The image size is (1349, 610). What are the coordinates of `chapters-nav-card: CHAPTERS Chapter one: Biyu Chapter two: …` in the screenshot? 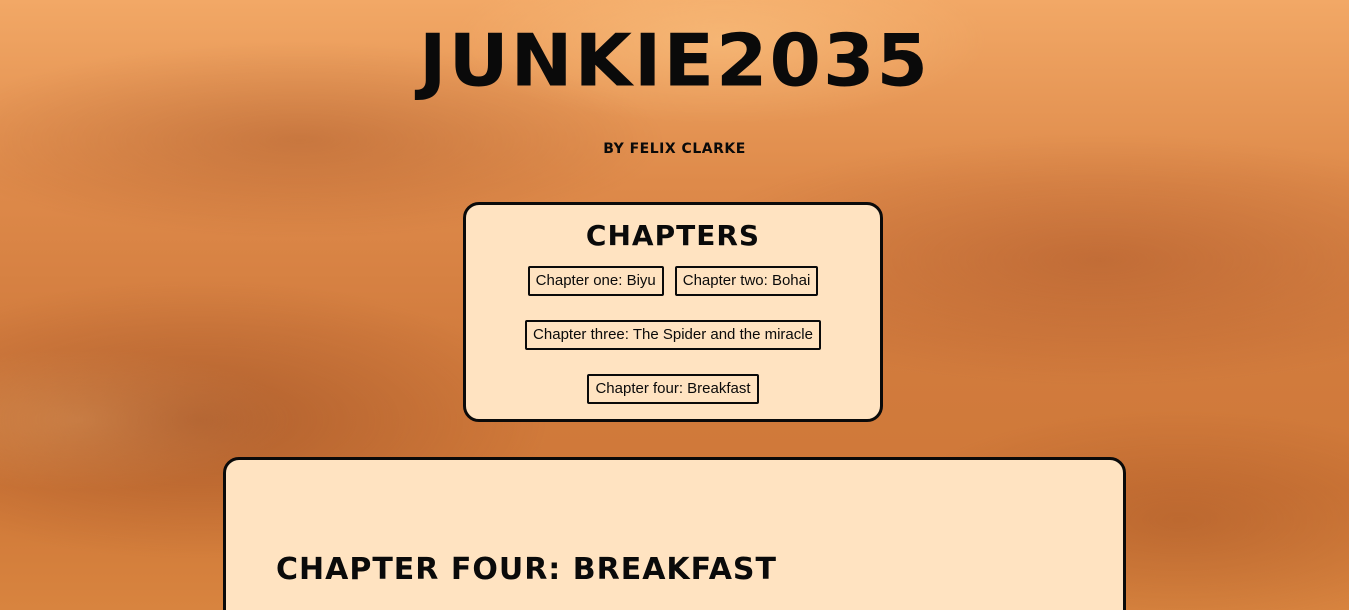 It's located at (673, 312).